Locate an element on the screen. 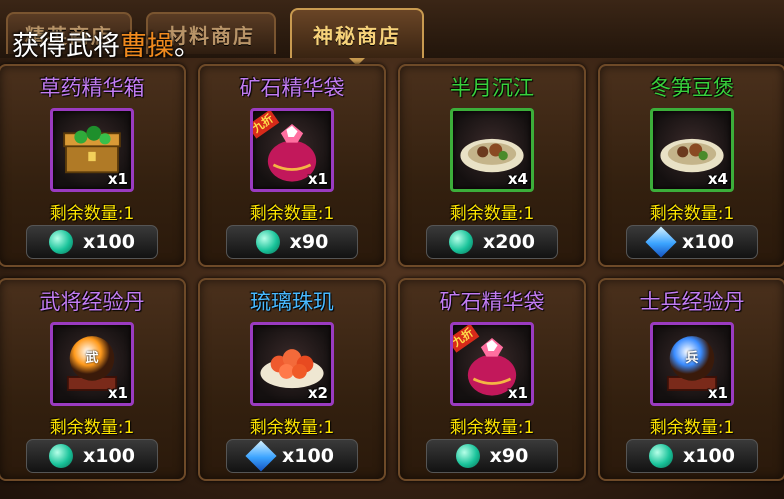 The image size is (784, 499). tab-label: 神秘商店 is located at coordinates (357, 35).